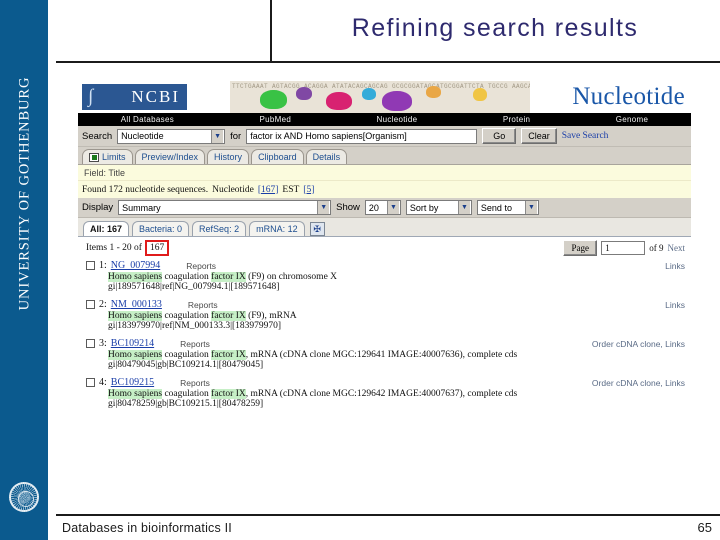 This screenshot has width=720, height=540. What do you see at coordinates (195, 326) in the screenshot?
I see `result-gi-line: gi|183979970|ref|NM_000133.3|[183979970]` at bounding box center [195, 326].